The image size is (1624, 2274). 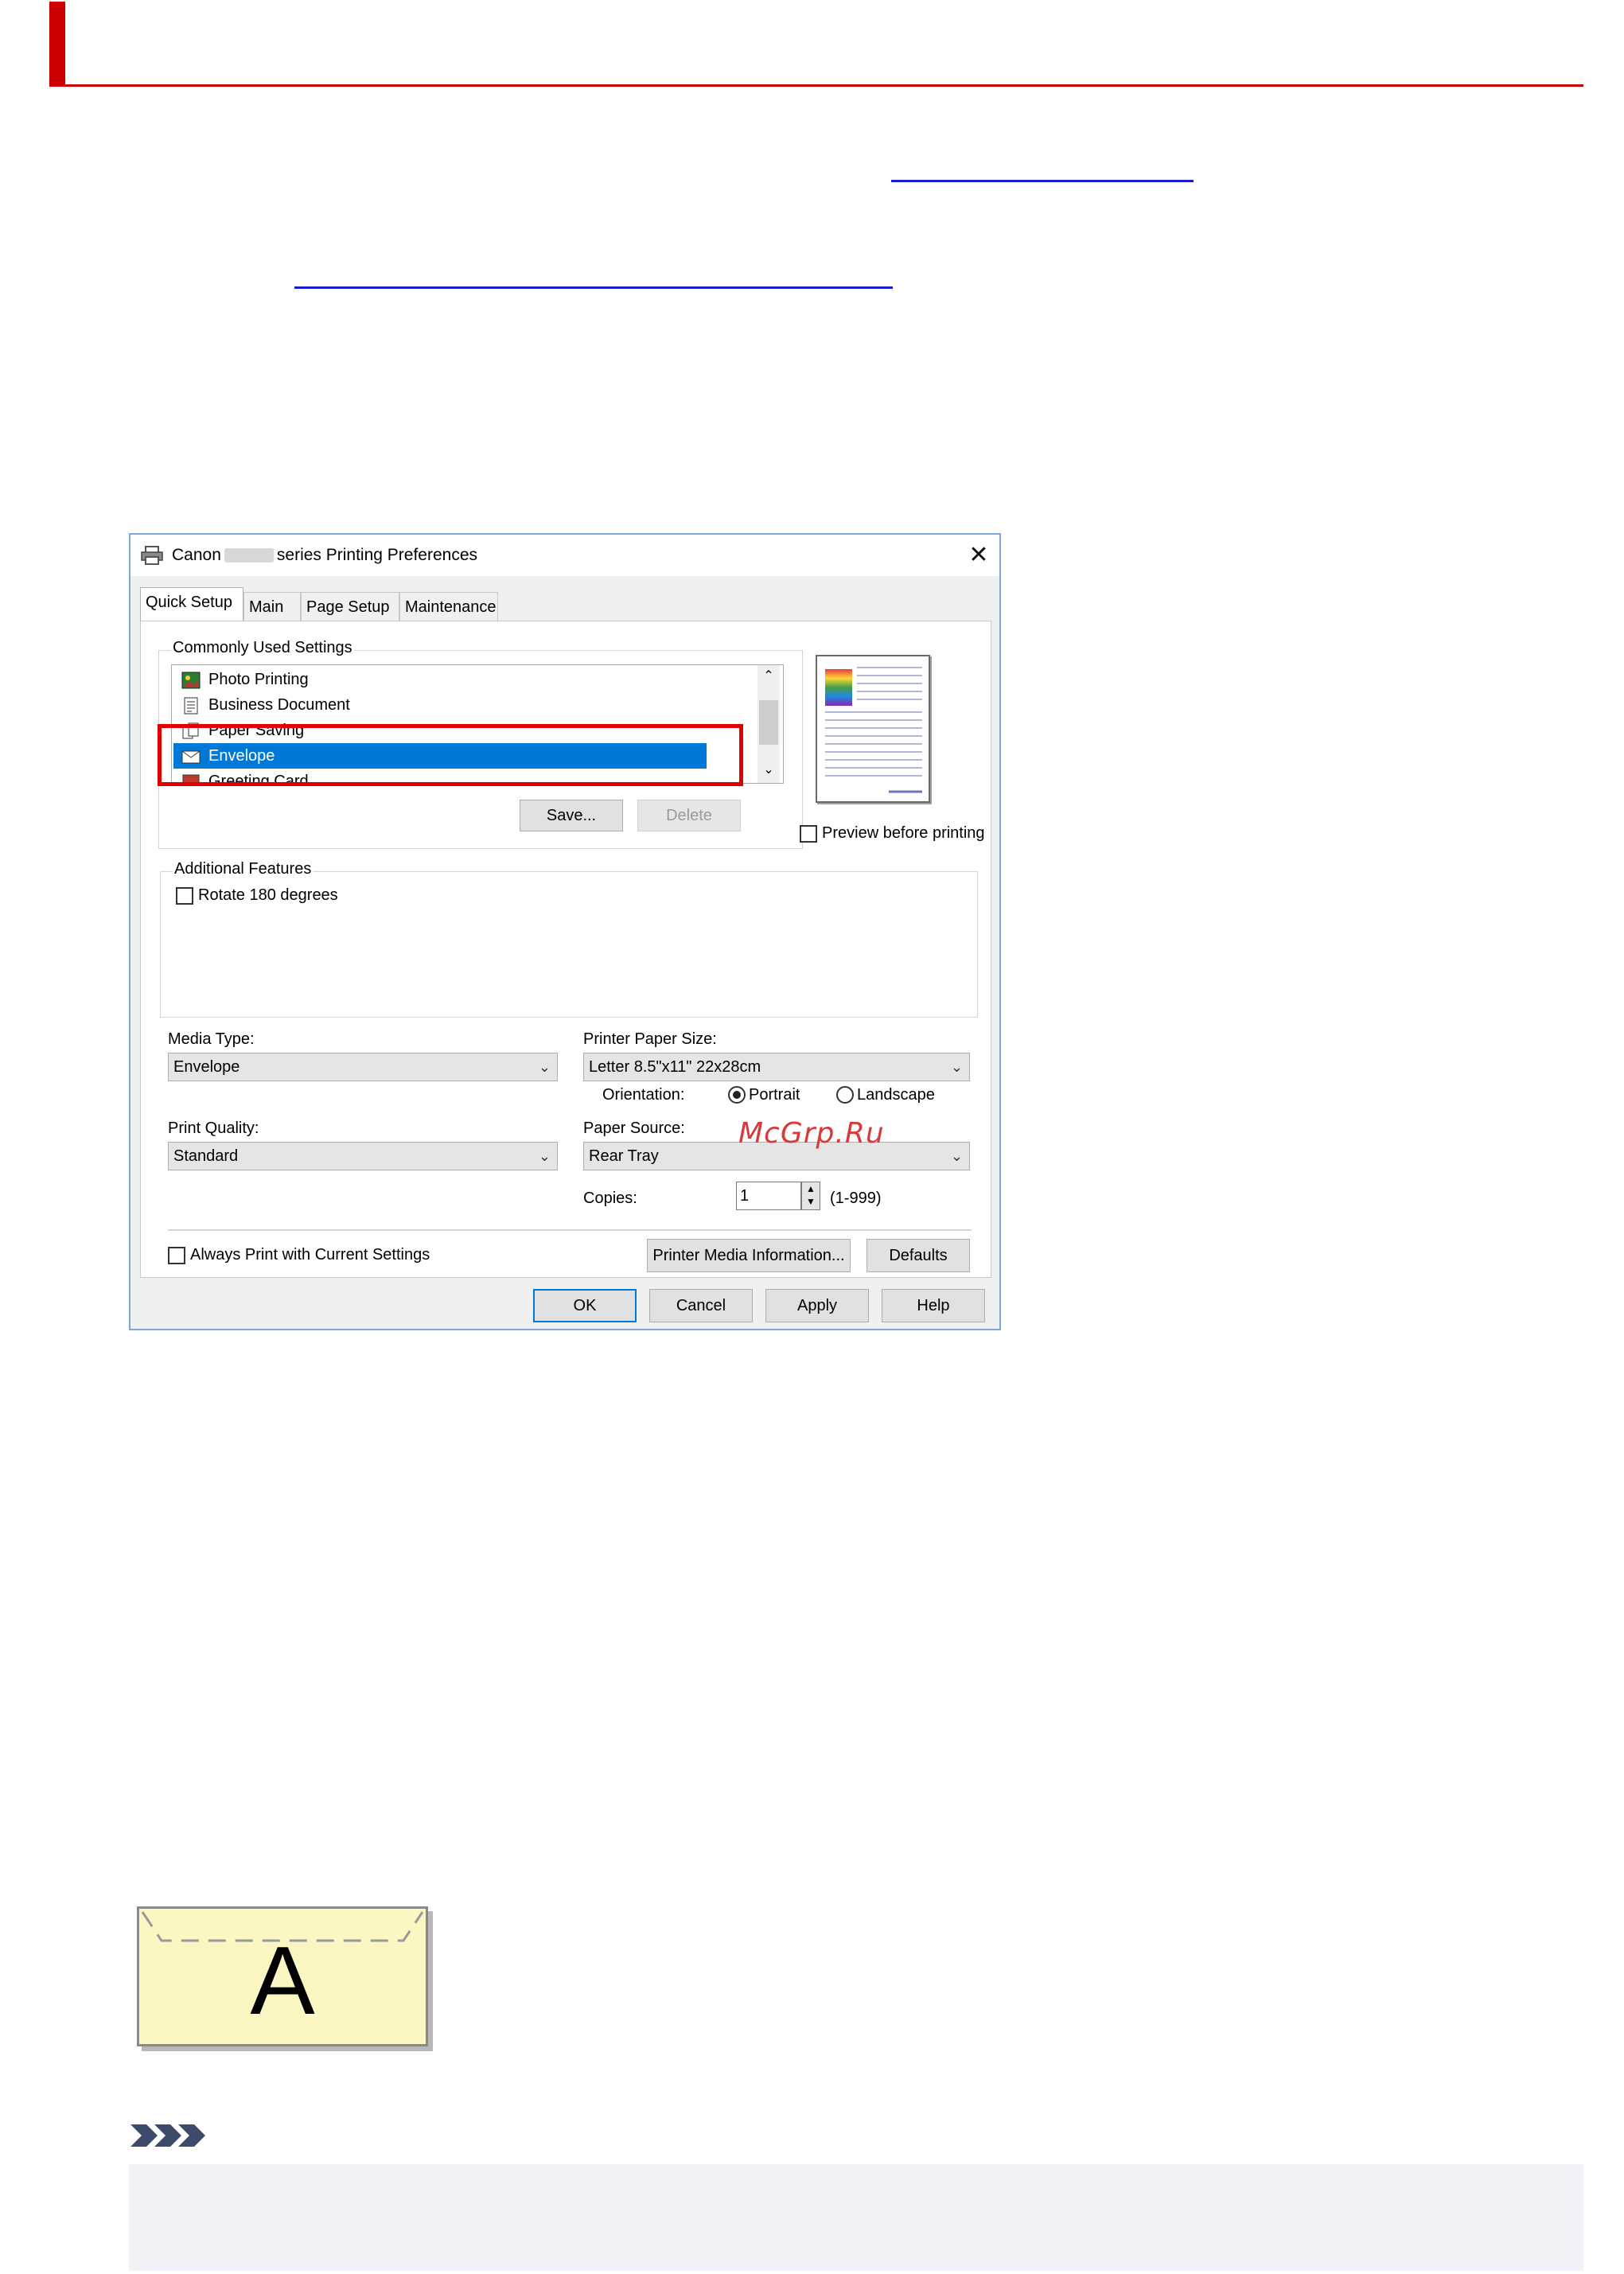 What do you see at coordinates (768, 722) in the screenshot?
I see `list-scrollbar-thumb` at bounding box center [768, 722].